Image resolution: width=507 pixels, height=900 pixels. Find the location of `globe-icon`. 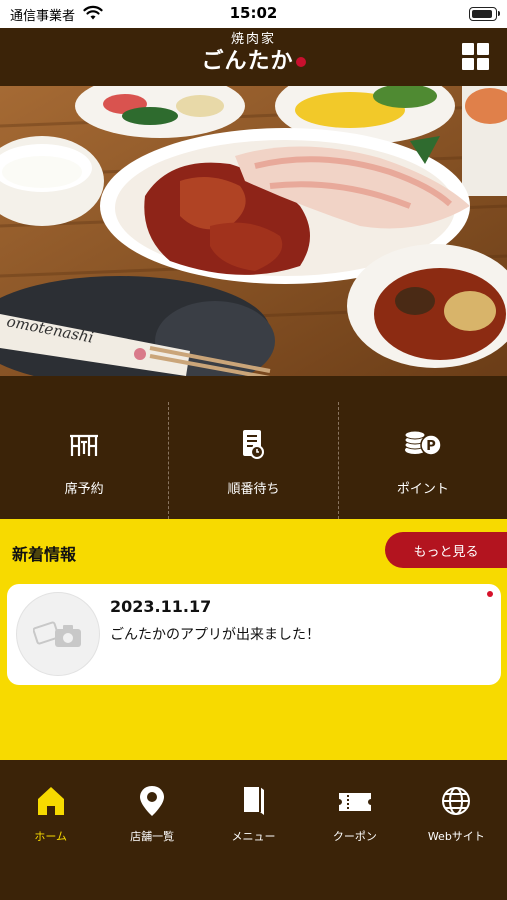

globe-icon is located at coordinates (456, 801).